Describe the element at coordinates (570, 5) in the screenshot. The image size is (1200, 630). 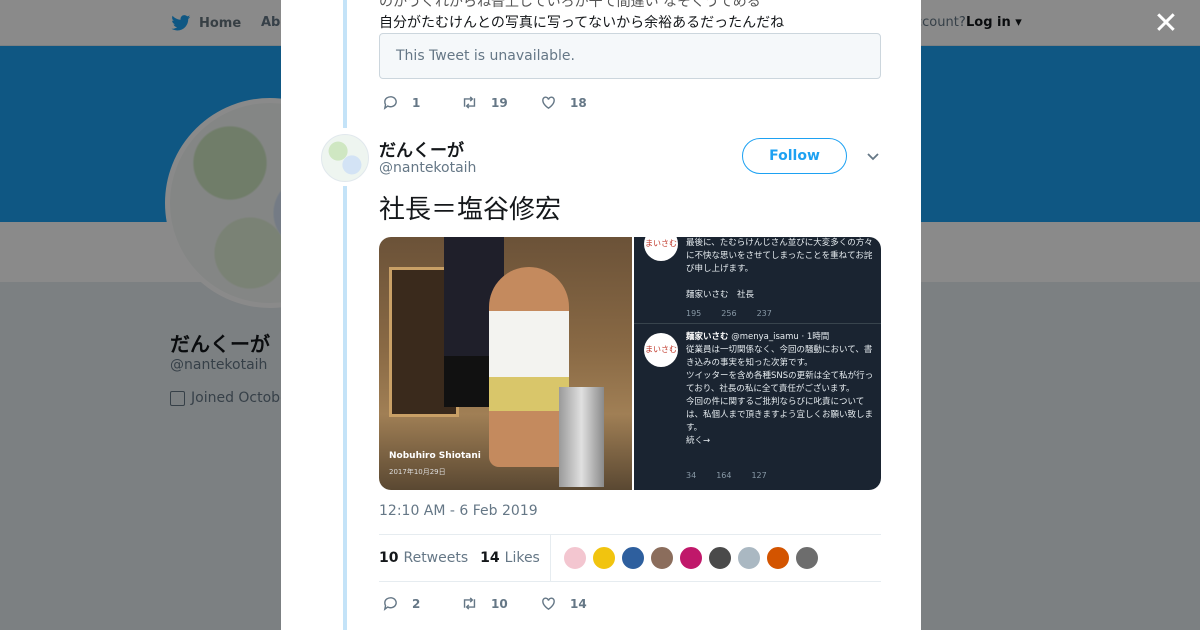
I see `previous-tweet-line: のかうくれがらね普上していろが干て間違い なそくうてめる` at that location.